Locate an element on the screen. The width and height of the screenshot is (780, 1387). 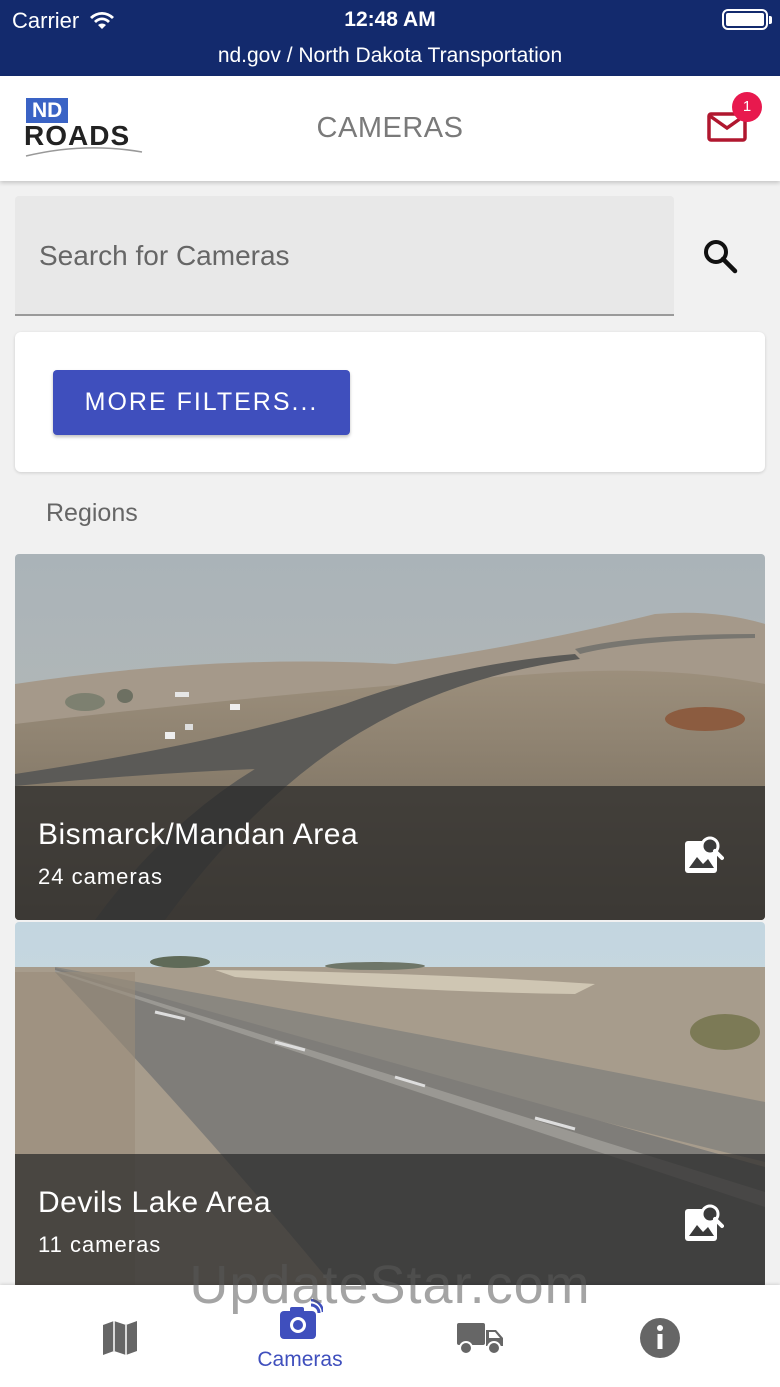
bottom-navigation: Cameras is located at coordinates (390, 1336).